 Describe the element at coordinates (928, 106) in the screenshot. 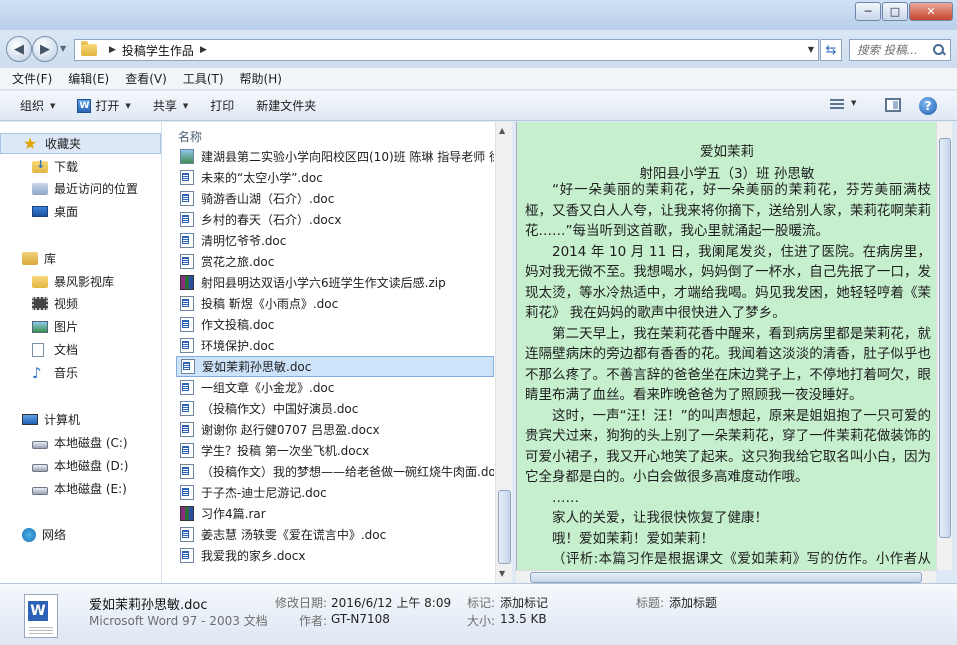

I see `help-icon: ?` at that location.